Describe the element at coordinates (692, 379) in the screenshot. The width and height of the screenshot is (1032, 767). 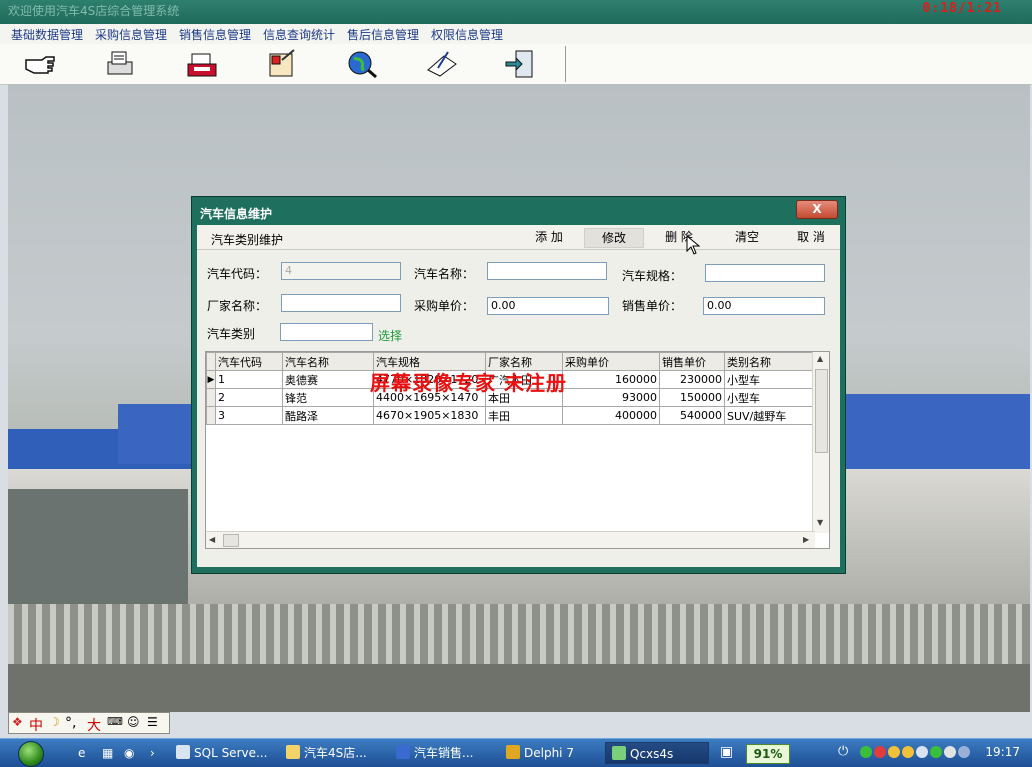
I see `cell-sell-price: 230000` at that location.